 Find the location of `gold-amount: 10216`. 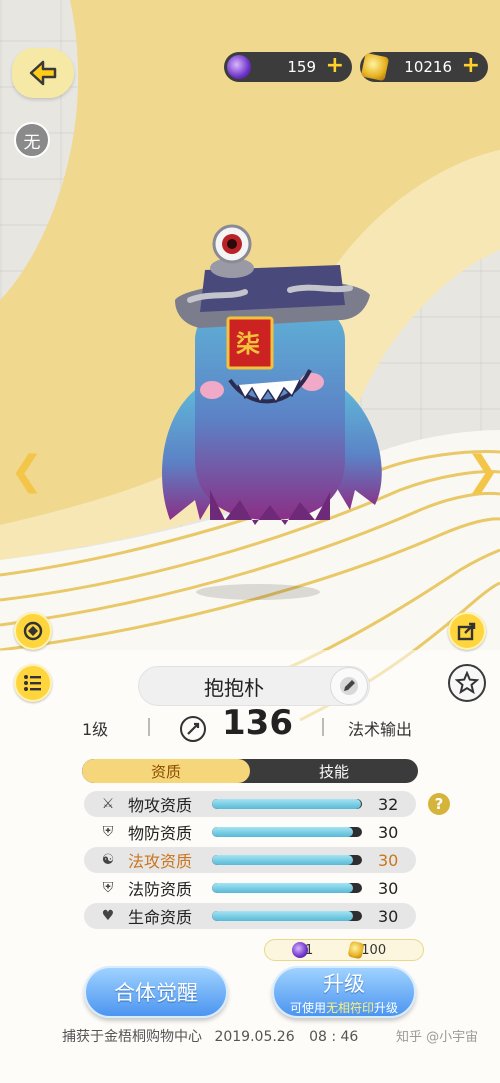

gold-amount: 10216 is located at coordinates (428, 67).